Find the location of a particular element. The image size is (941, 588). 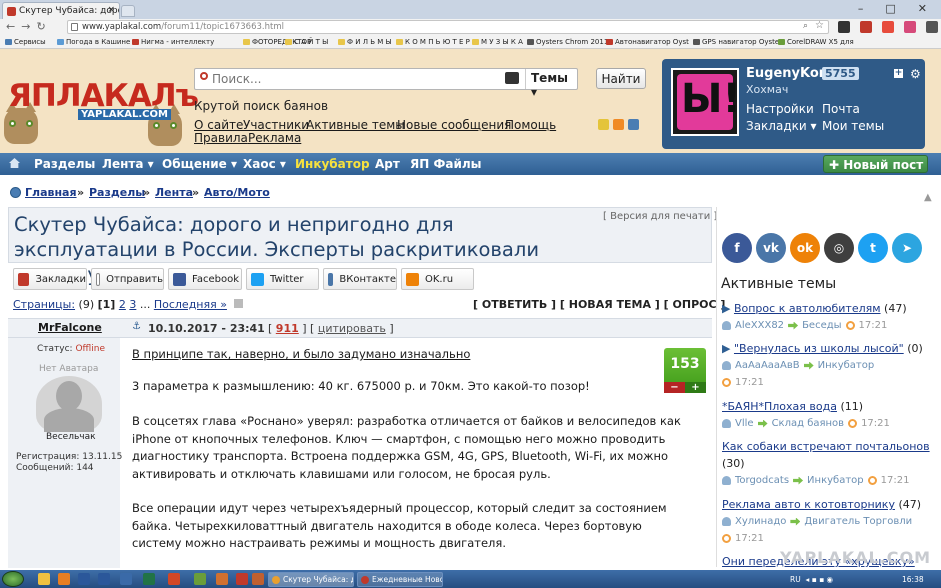

excel-icon is located at coordinates (149, 579).